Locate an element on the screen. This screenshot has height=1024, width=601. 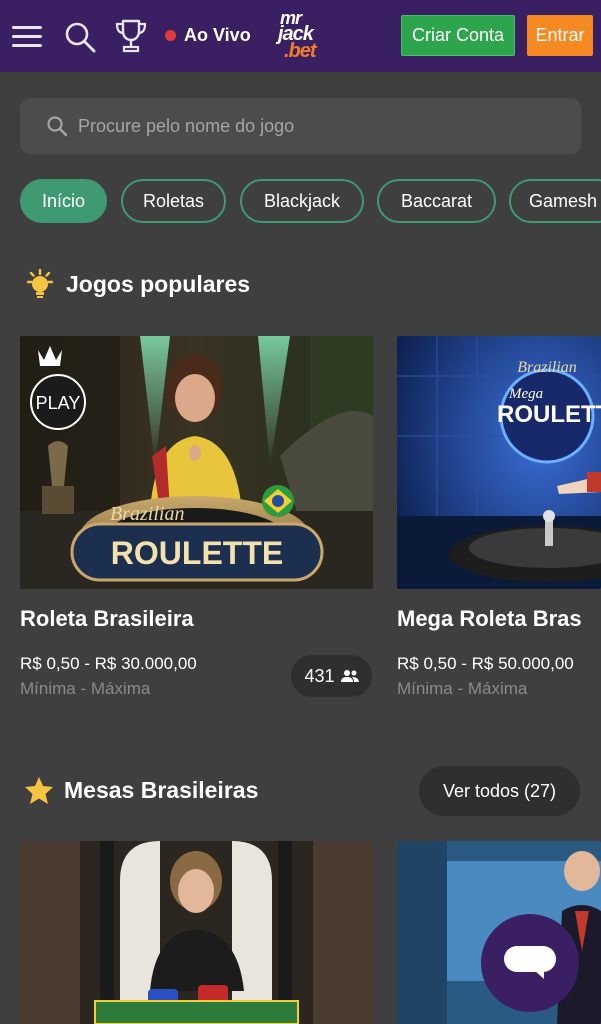
tab-gameshows: Gamesh is located at coordinates (555, 201).